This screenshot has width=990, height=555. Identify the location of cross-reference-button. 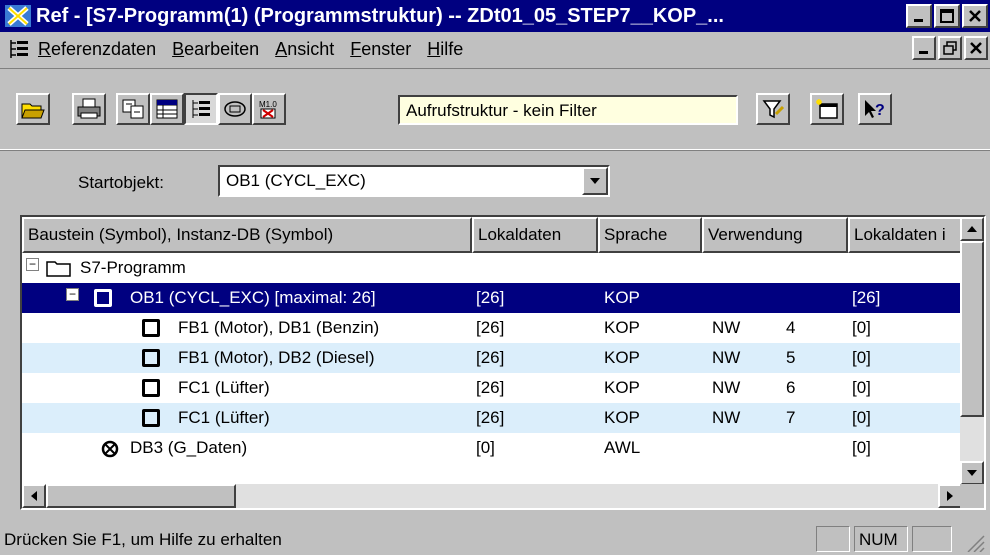
(133, 109).